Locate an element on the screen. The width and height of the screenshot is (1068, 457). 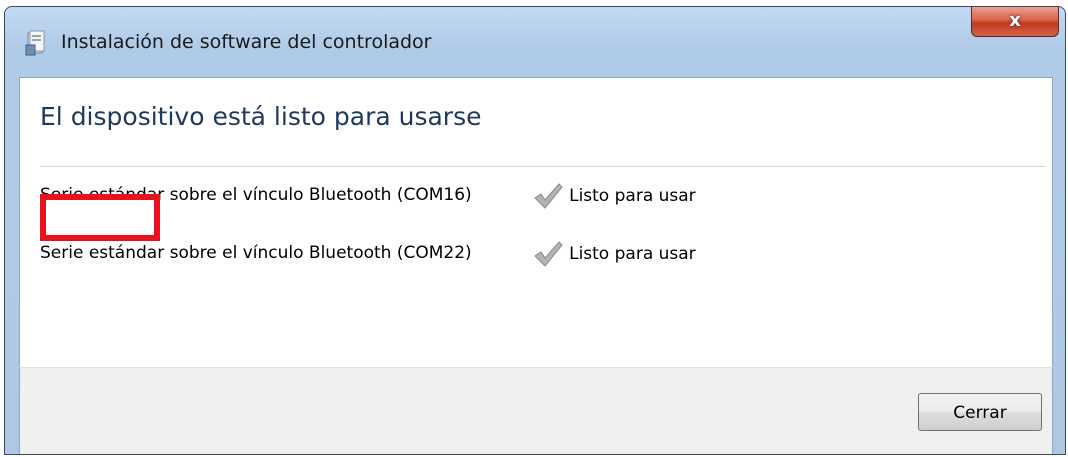
window-title: Instalación de software del controlador is located at coordinates (246, 42).